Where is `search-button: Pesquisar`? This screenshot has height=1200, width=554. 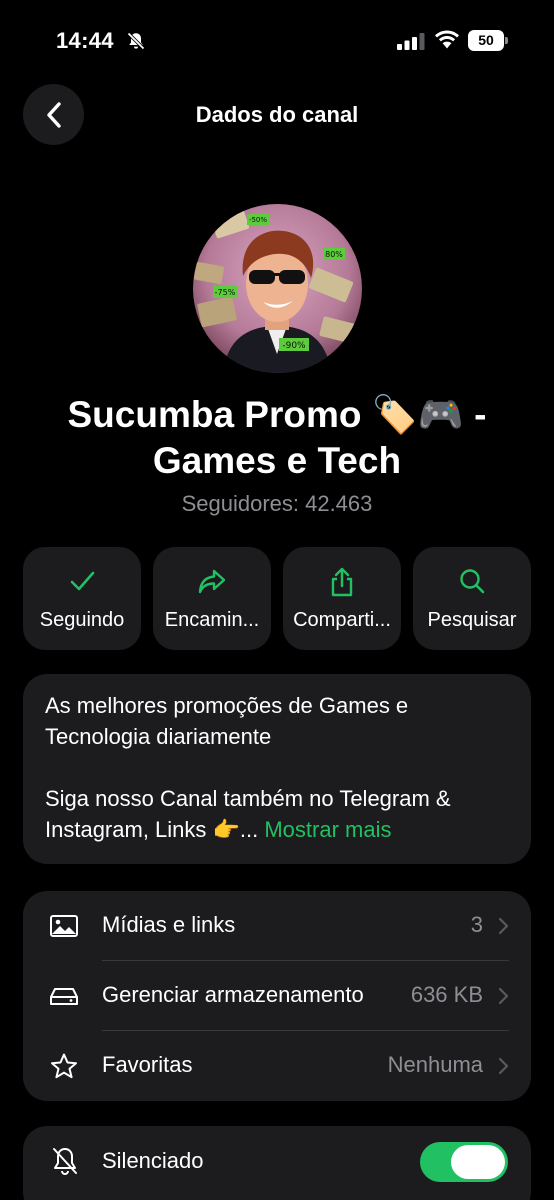 search-button: Pesquisar is located at coordinates (472, 598).